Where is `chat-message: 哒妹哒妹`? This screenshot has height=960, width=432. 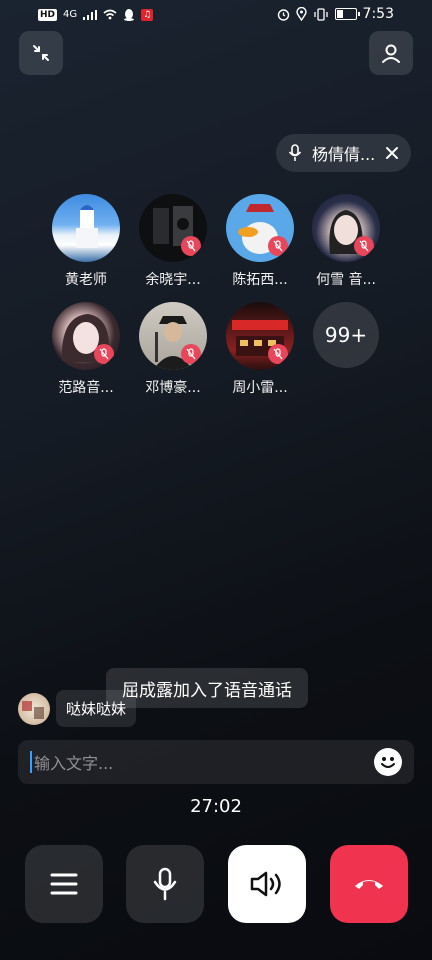
chat-message: 哒妹哒妹 is located at coordinates (77, 708).